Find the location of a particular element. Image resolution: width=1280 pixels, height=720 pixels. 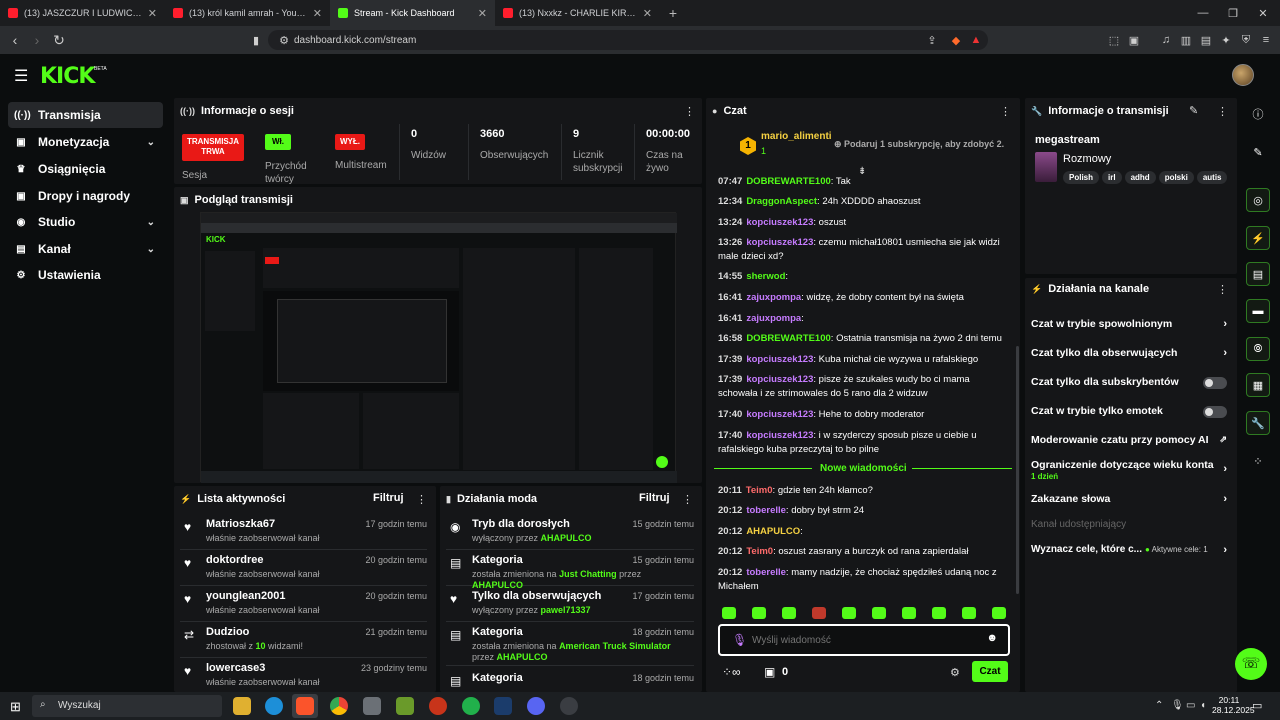

help-chat-button: ☏ is located at coordinates (1251, 664).